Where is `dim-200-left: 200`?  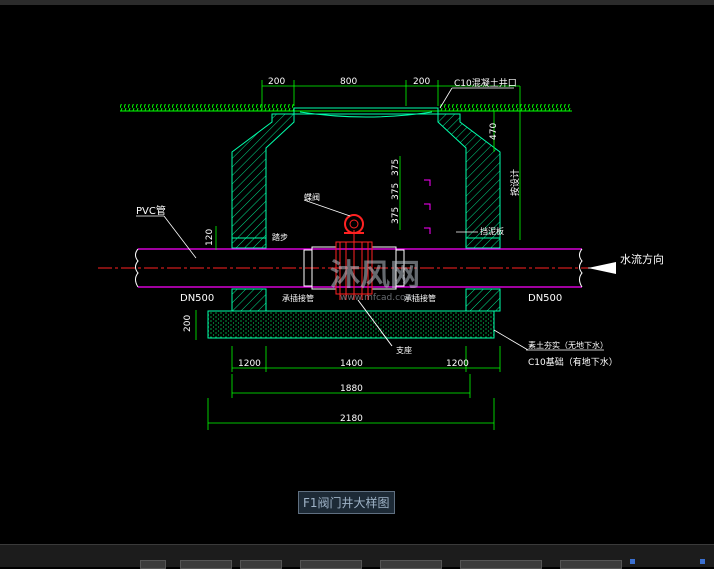 dim-200-left: 200 is located at coordinates (188, 323).